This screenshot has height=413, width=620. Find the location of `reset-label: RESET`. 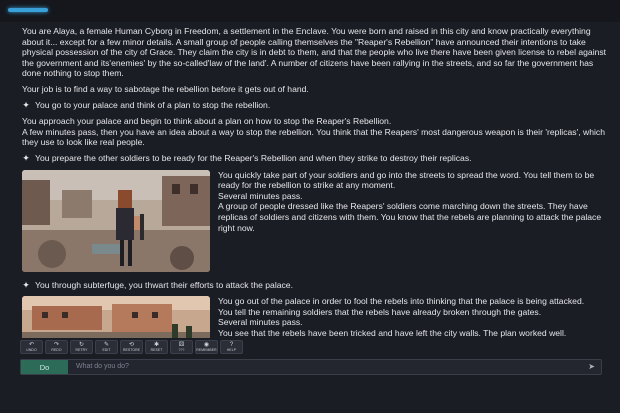

reset-label: RESET is located at coordinates (156, 350).